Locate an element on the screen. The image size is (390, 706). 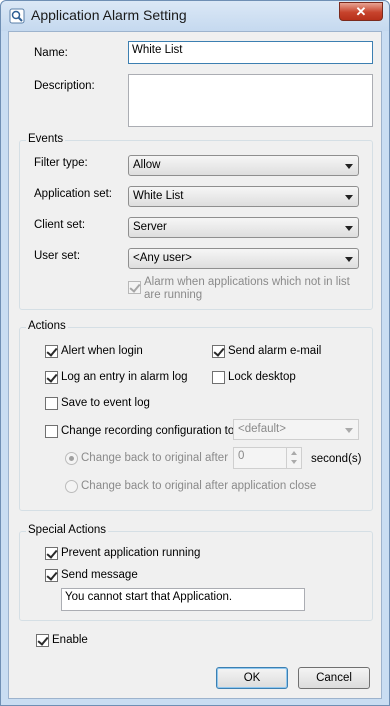
magnifier-app-icon is located at coordinates (17, 16).